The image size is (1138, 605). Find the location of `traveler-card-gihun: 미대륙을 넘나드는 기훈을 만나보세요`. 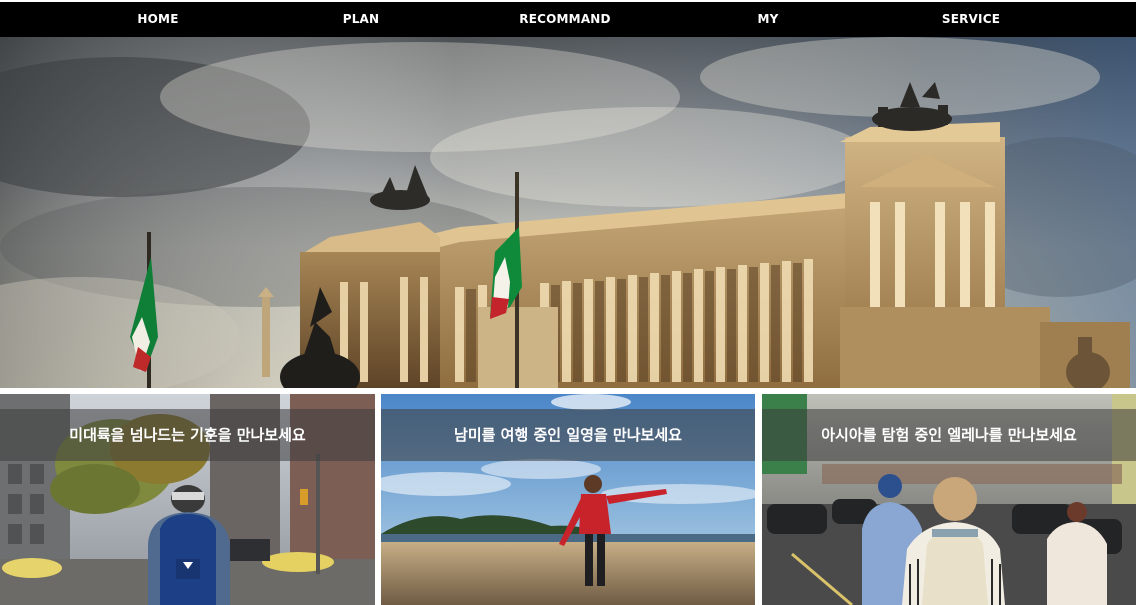

traveler-card-gihun: 미대륙을 넘나드는 기훈을 만나보세요 is located at coordinates (187, 499).